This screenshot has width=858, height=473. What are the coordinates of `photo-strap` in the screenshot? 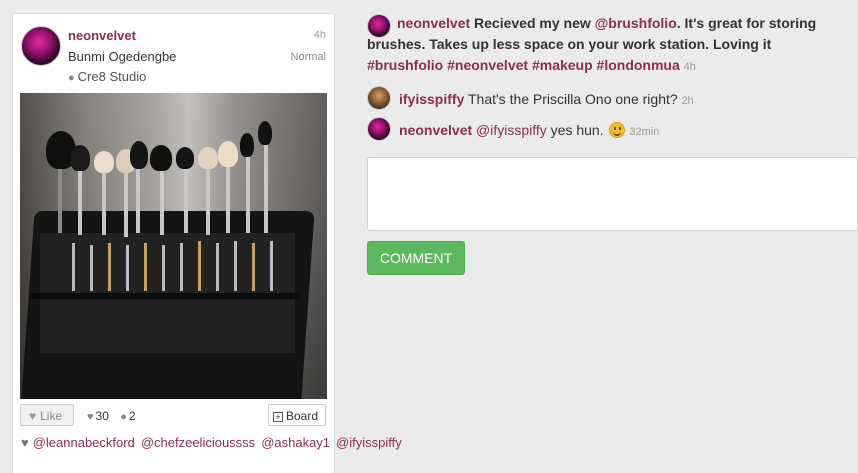 It's located at (165, 296).